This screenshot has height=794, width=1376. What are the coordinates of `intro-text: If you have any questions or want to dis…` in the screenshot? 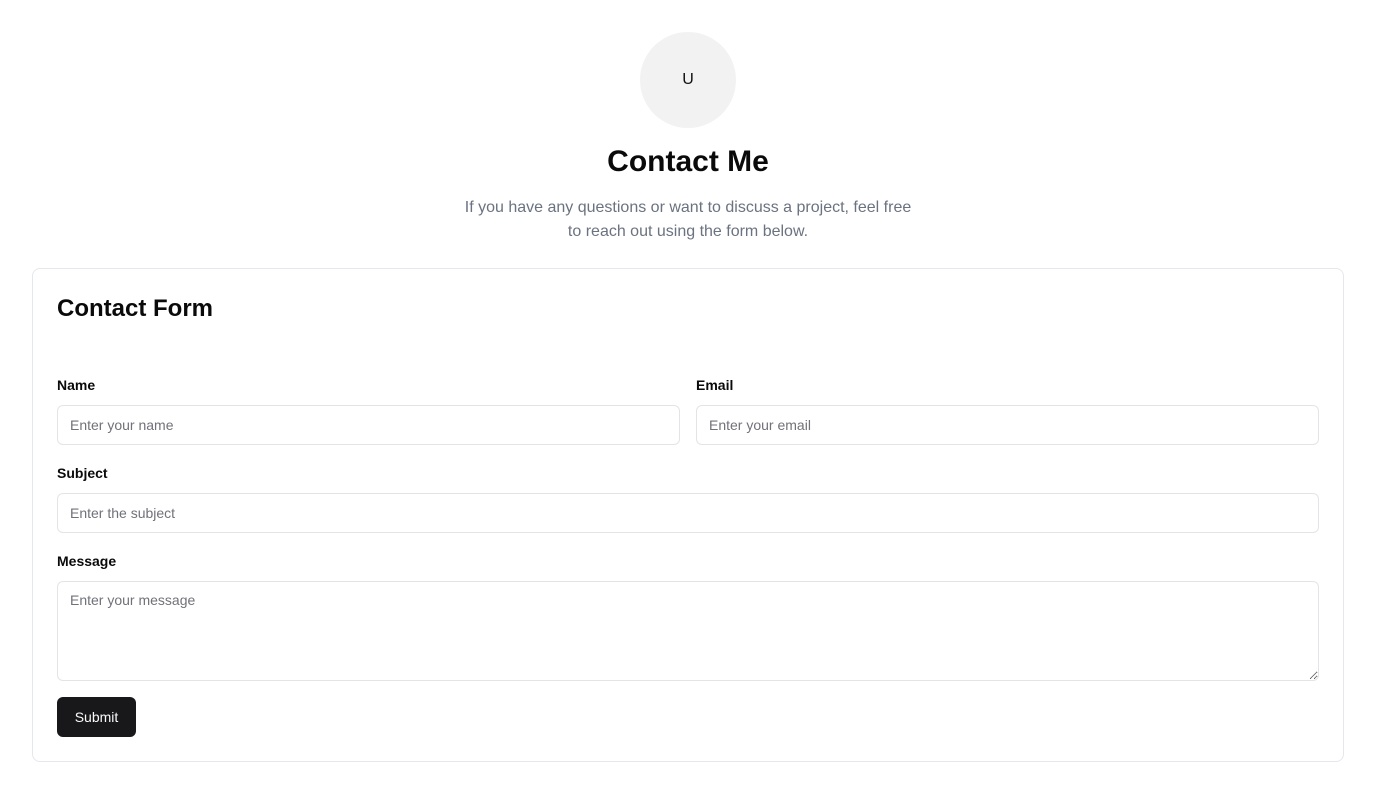 It's located at (688, 219).